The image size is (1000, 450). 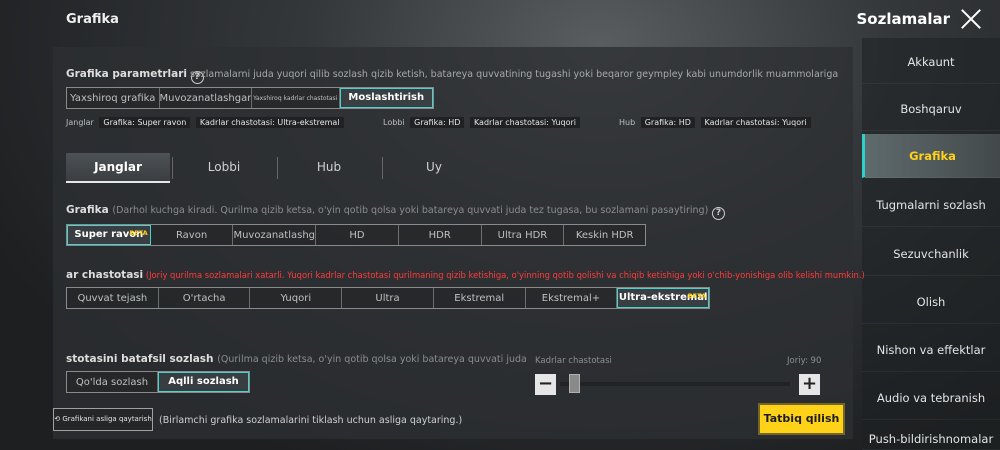 I want to click on smart-mode-option: Aqlli sozlash, so click(x=203, y=382).